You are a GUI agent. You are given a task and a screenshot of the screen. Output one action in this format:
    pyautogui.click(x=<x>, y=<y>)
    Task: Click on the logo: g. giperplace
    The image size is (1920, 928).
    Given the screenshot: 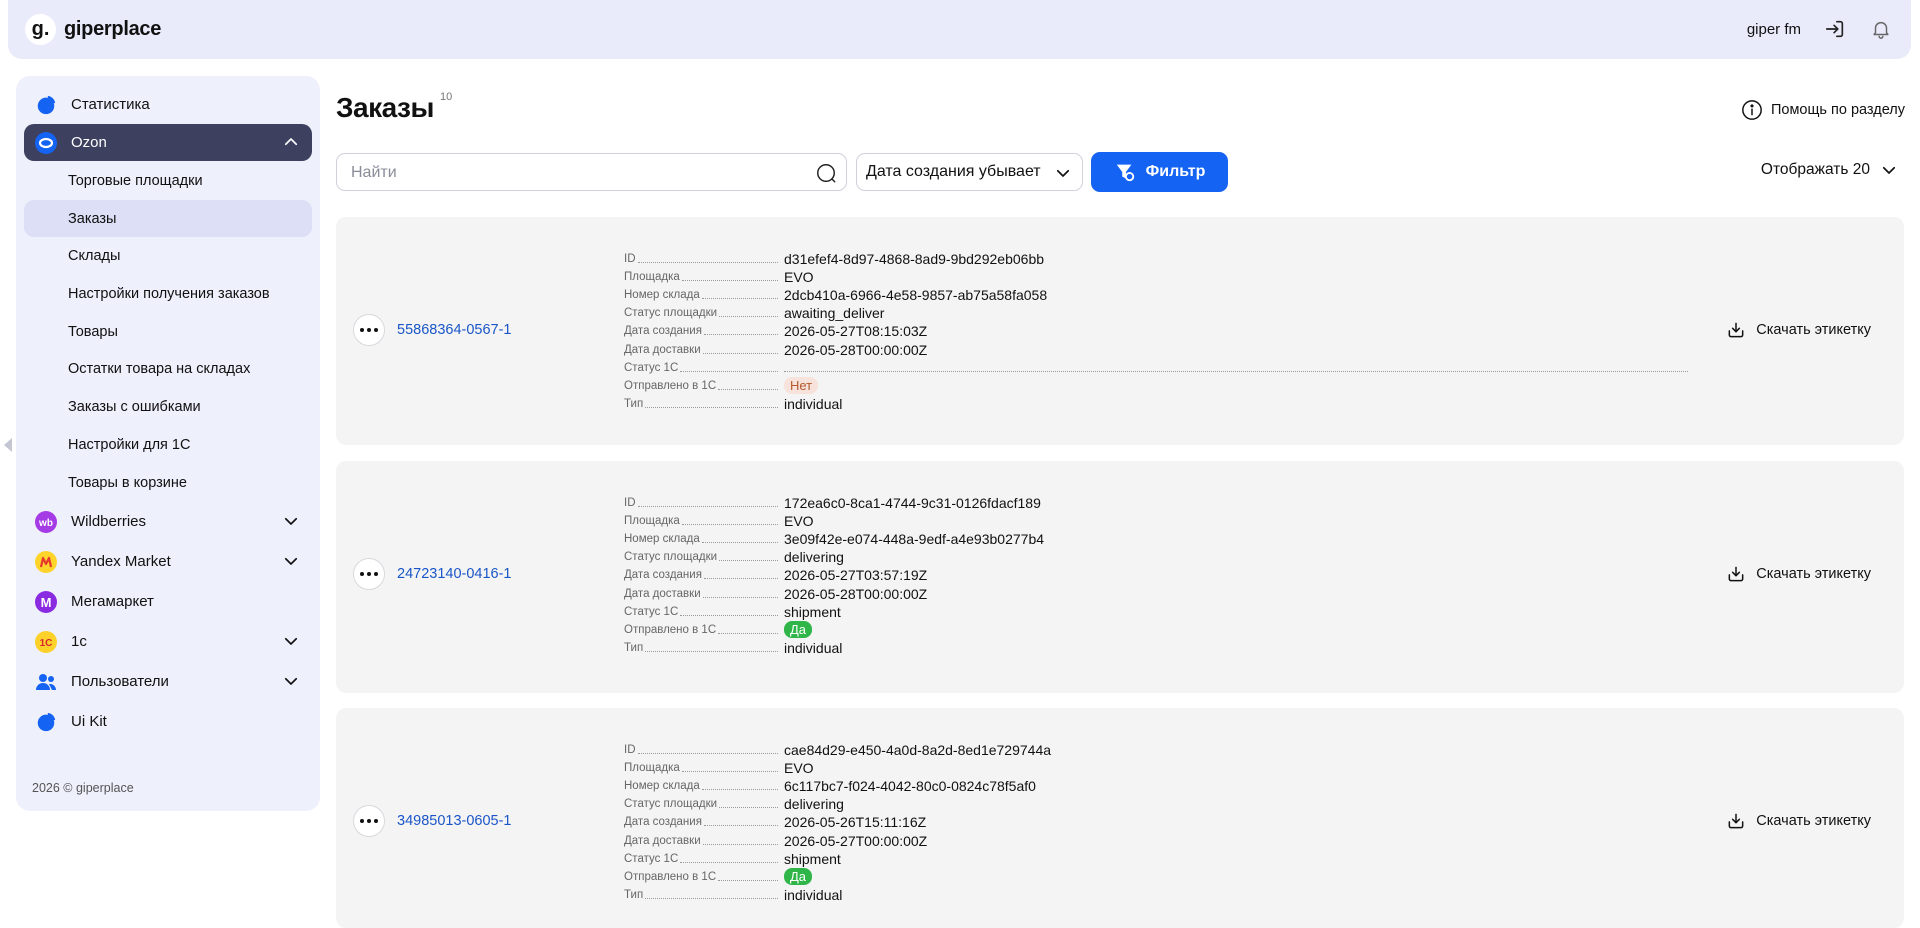 What is the action you would take?
    pyautogui.click(x=93, y=29)
    